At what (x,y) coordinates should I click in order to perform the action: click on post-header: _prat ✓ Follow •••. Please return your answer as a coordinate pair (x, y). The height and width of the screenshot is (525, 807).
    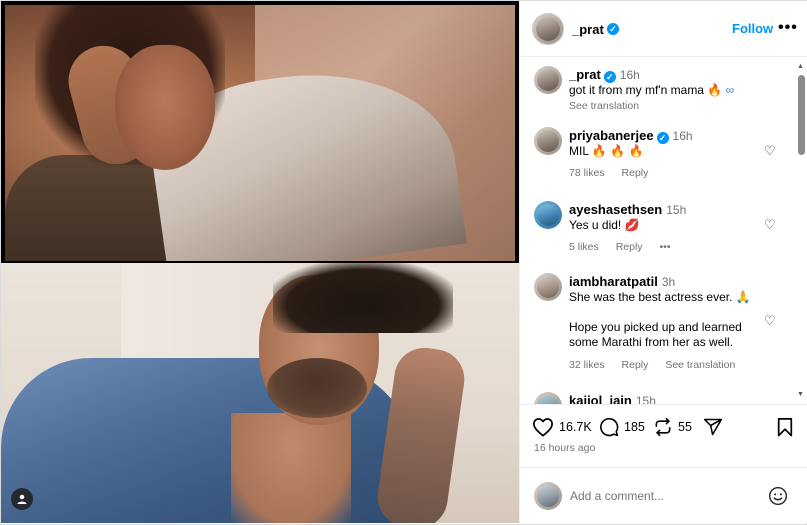
    Looking at the image, I should click on (663, 29).